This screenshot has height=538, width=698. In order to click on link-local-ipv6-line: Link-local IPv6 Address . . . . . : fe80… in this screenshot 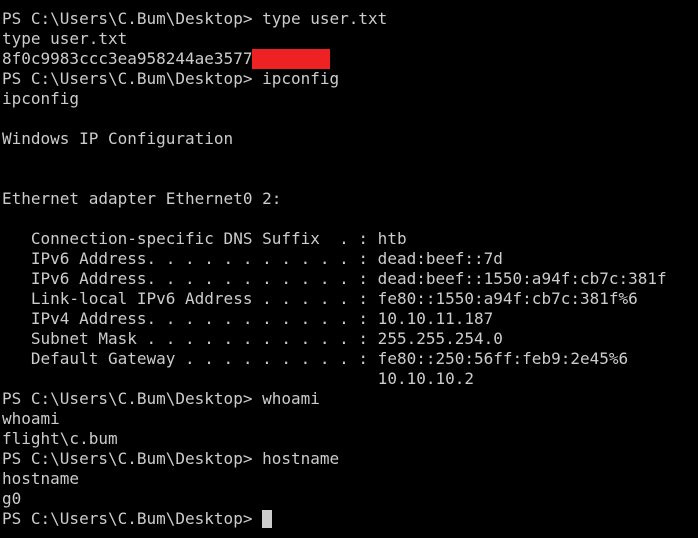, I will do `click(320, 298)`.